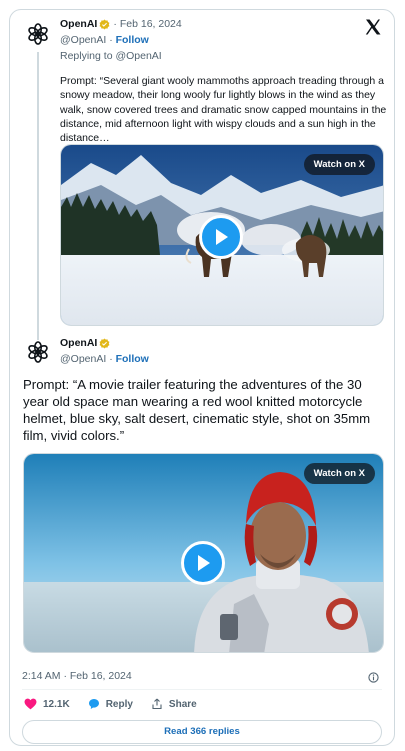  I want to click on thread-connector-line, so click(38, 196).